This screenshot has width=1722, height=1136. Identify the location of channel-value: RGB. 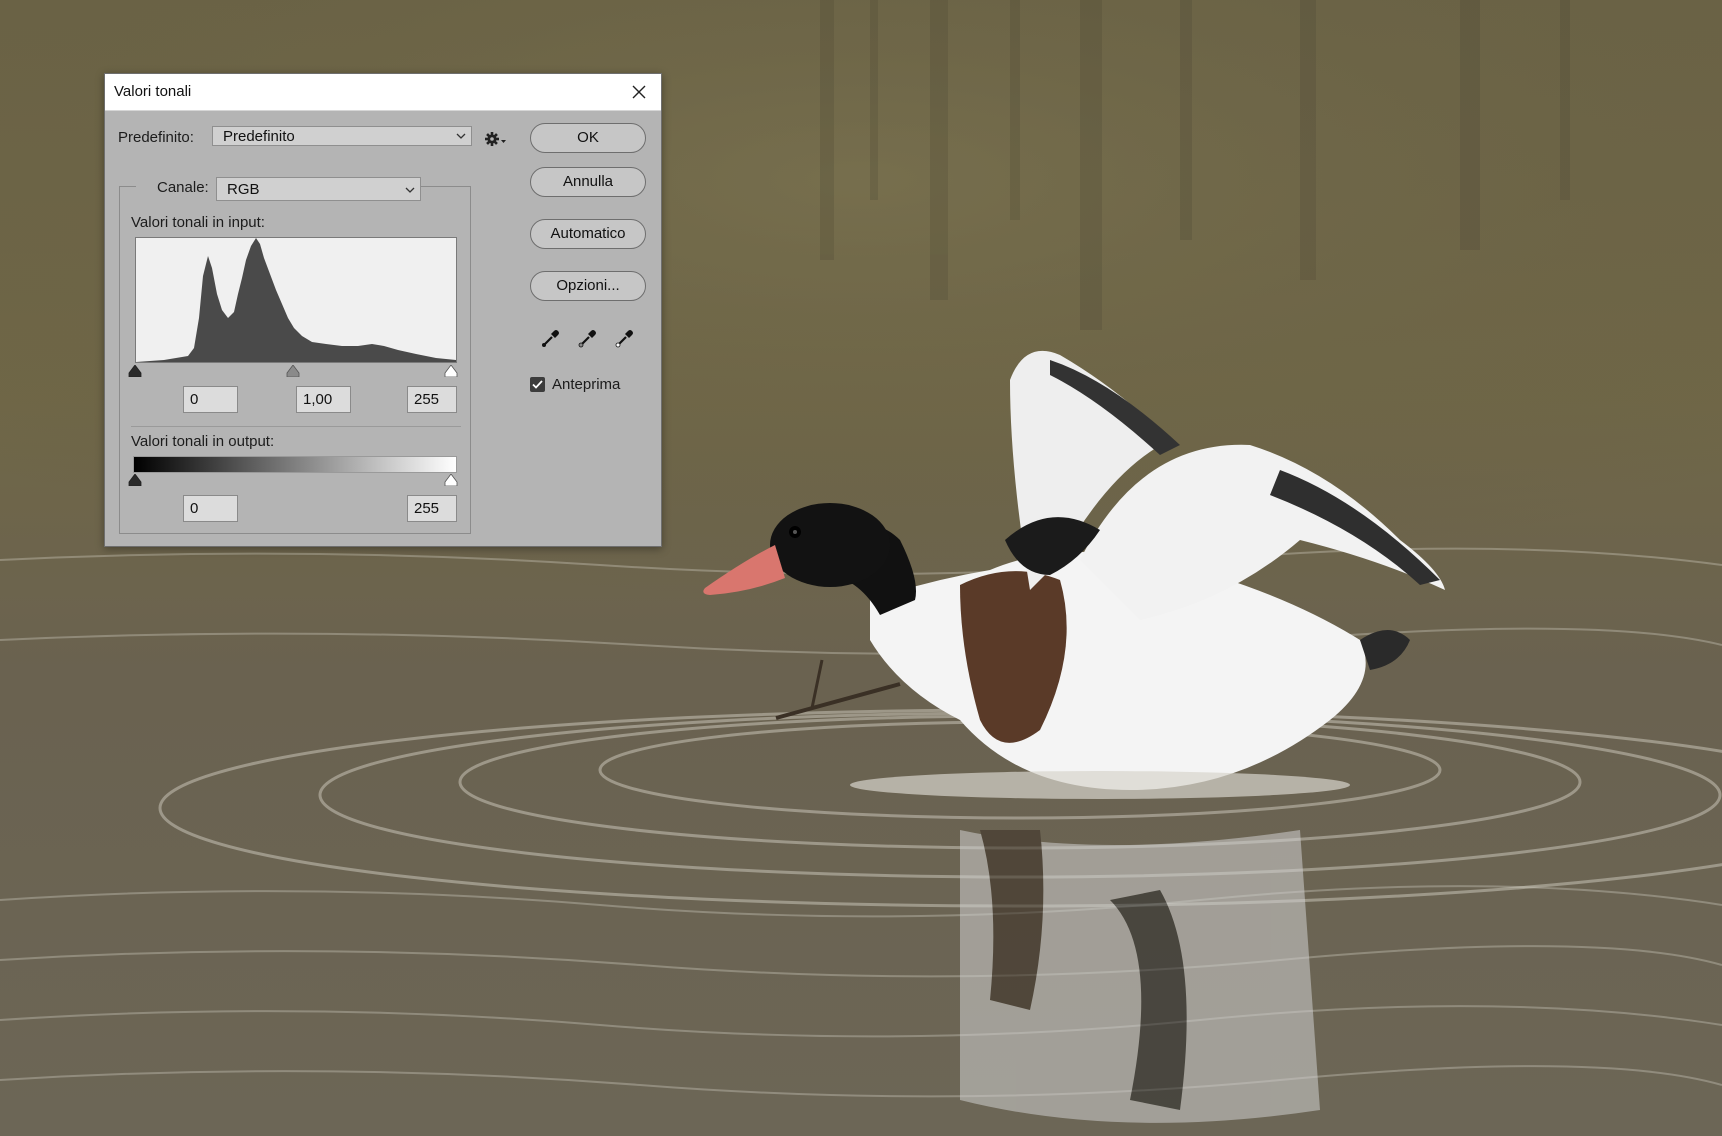
(243, 189).